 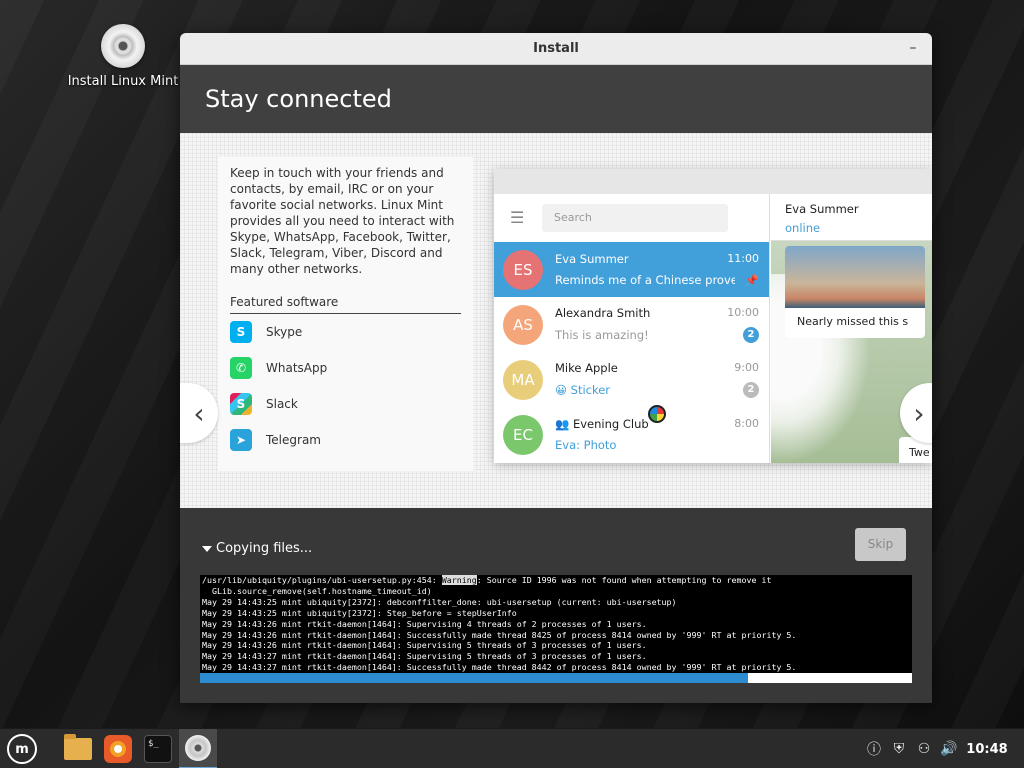 What do you see at coordinates (517, 217) in the screenshot?
I see `hamburger-menu-icon: ☰` at bounding box center [517, 217].